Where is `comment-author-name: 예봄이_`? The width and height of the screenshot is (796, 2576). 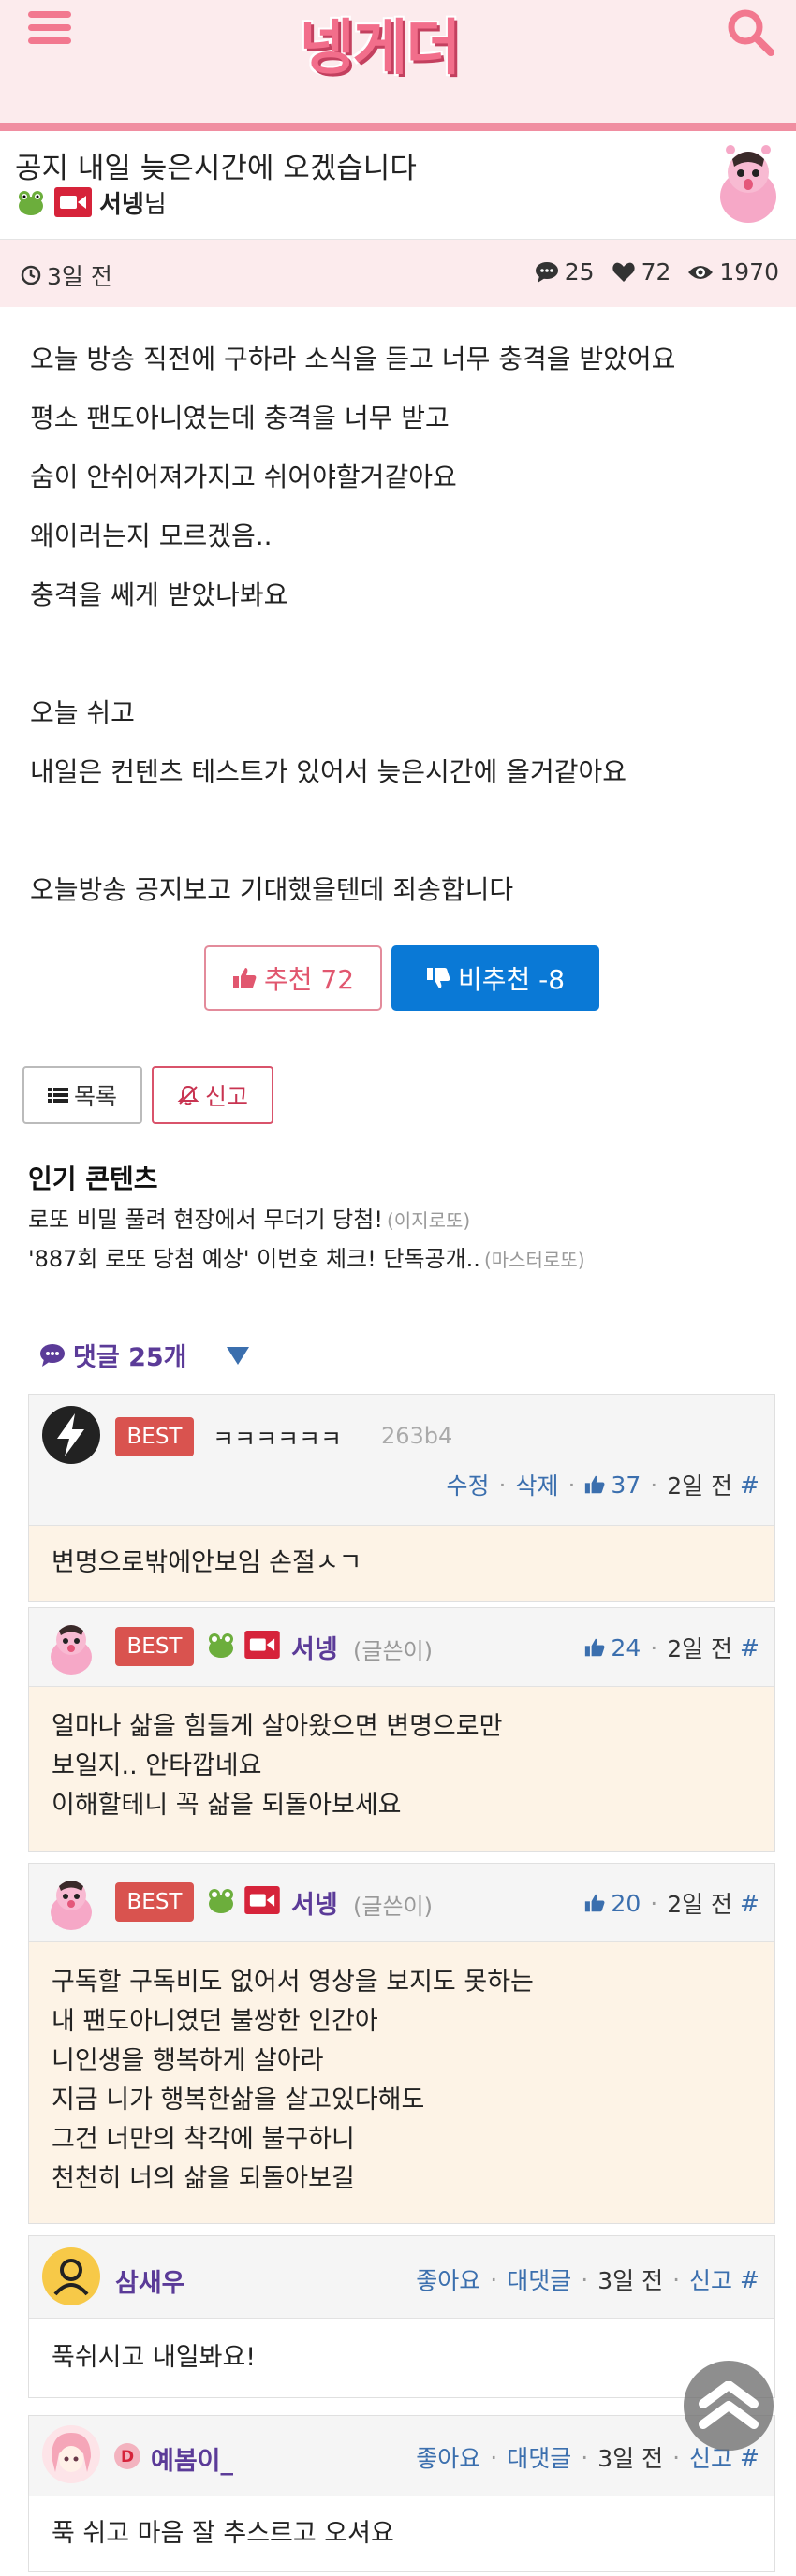
comment-author-name: 예봄이_ is located at coordinates (192, 2458).